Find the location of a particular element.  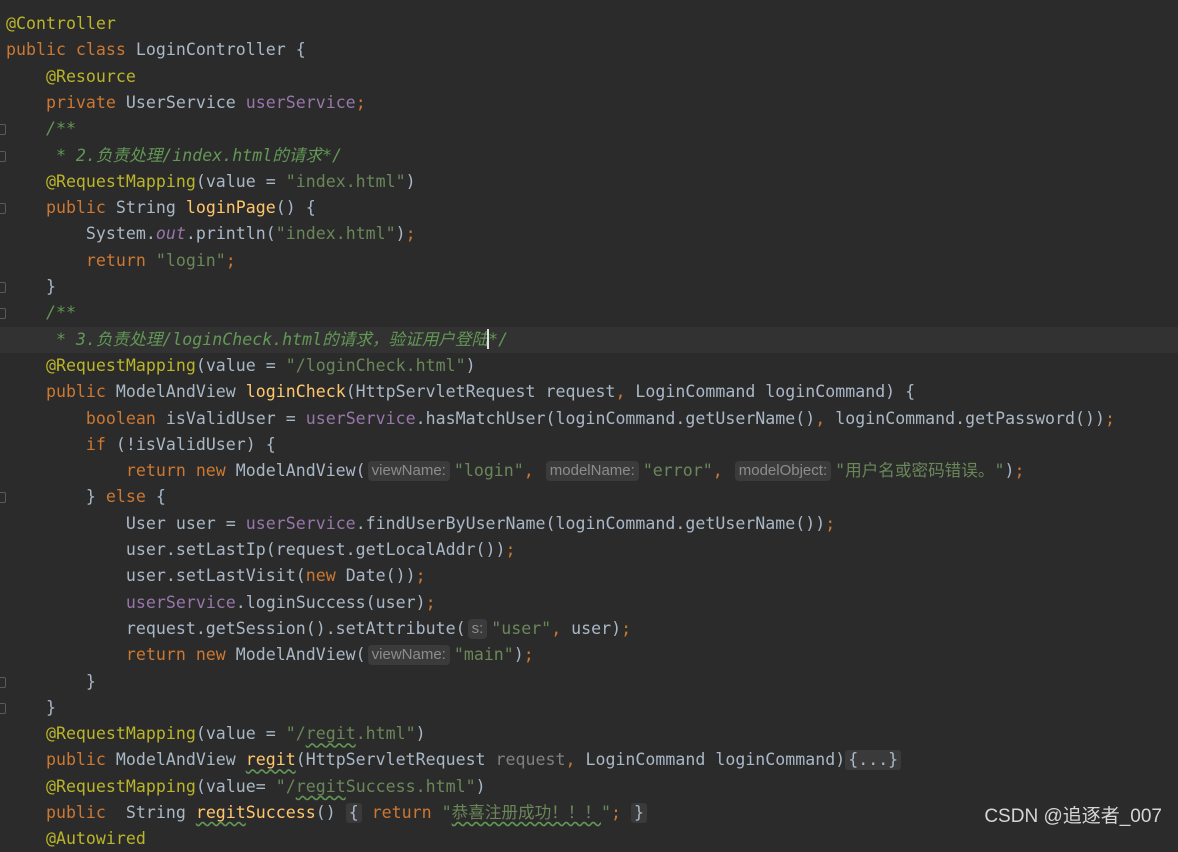

code-token: else is located at coordinates (130, 497).